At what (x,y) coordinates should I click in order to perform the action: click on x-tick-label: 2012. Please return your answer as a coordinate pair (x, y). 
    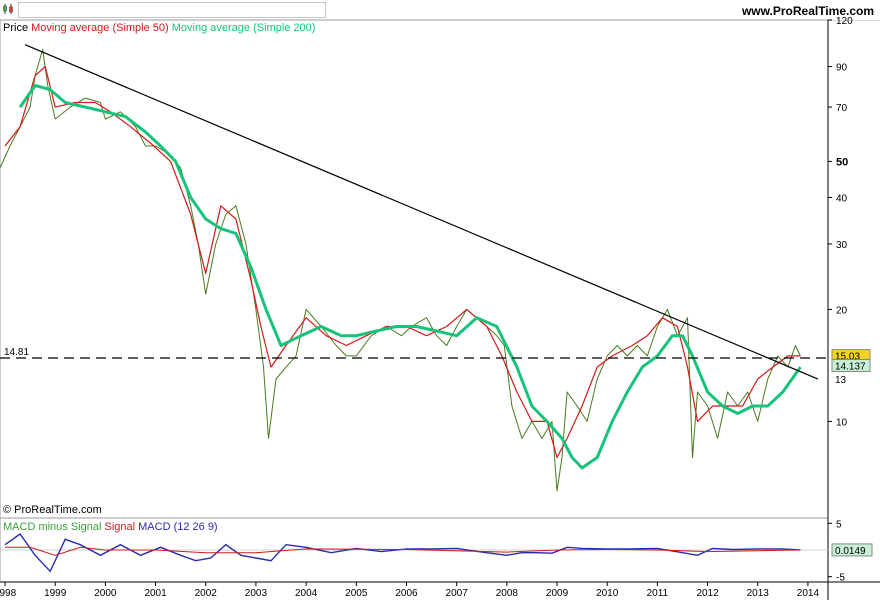
    Looking at the image, I should click on (707, 593).